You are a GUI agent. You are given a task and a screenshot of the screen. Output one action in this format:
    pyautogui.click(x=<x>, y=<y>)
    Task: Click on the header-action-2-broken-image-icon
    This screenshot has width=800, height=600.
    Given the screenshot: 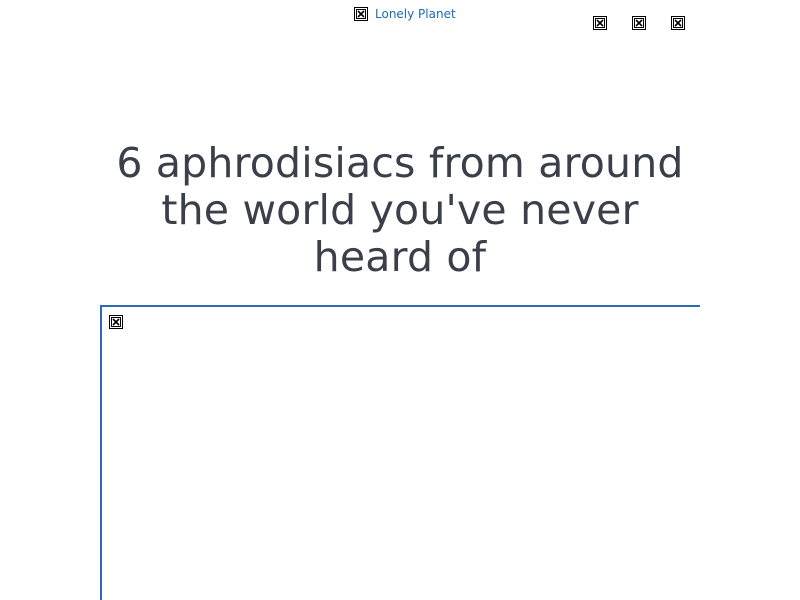 What is the action you would take?
    pyautogui.click(x=639, y=23)
    